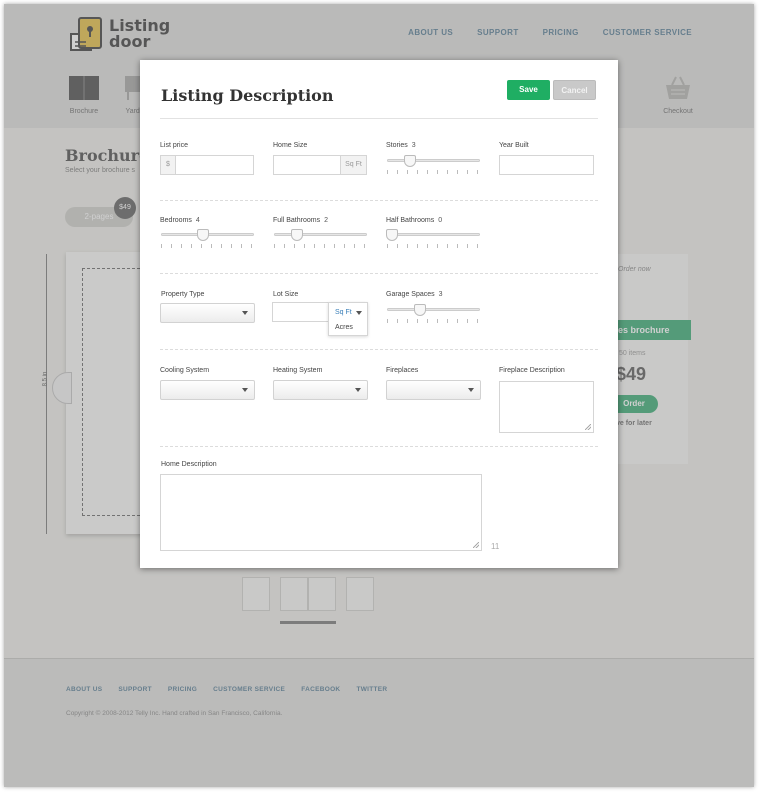 The image size is (760, 793). Describe the element at coordinates (168, 165) in the screenshot. I see `currency-prefix: $` at that location.